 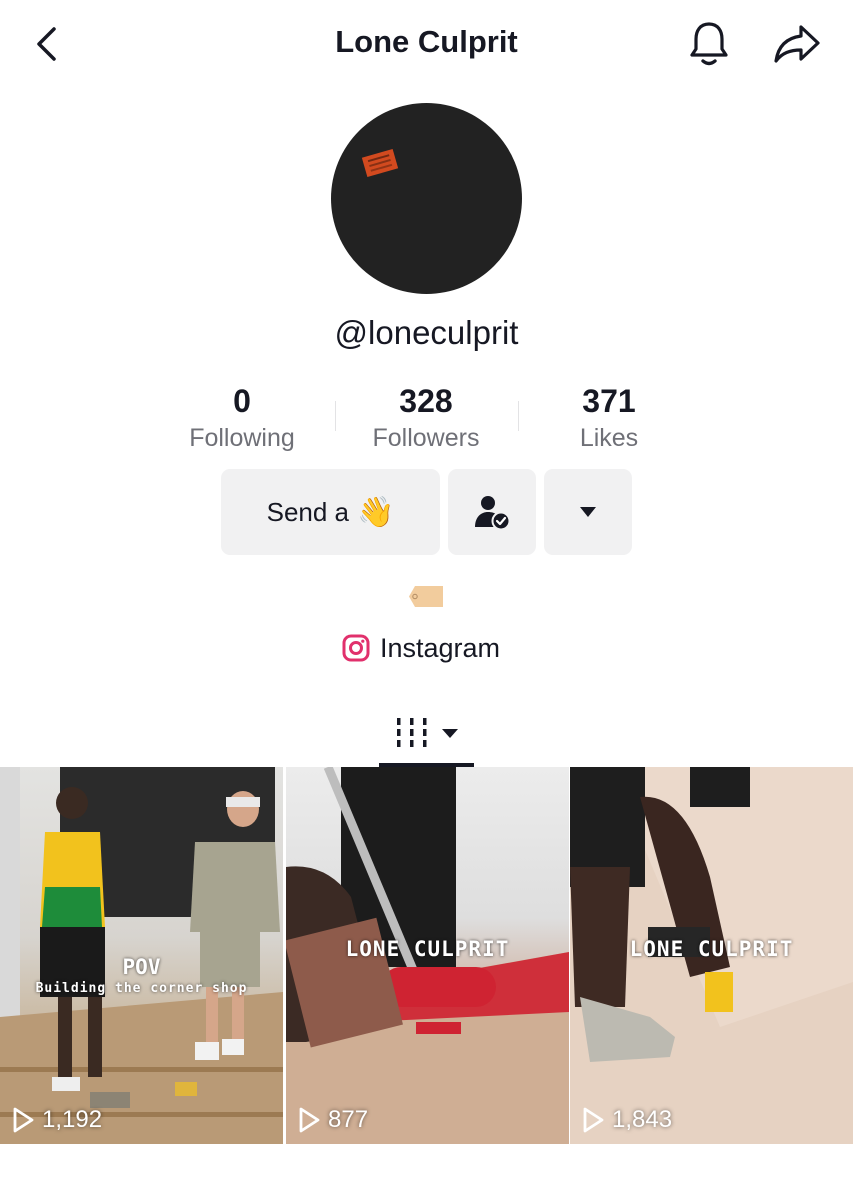 I want to click on avatar, so click(x=426, y=198).